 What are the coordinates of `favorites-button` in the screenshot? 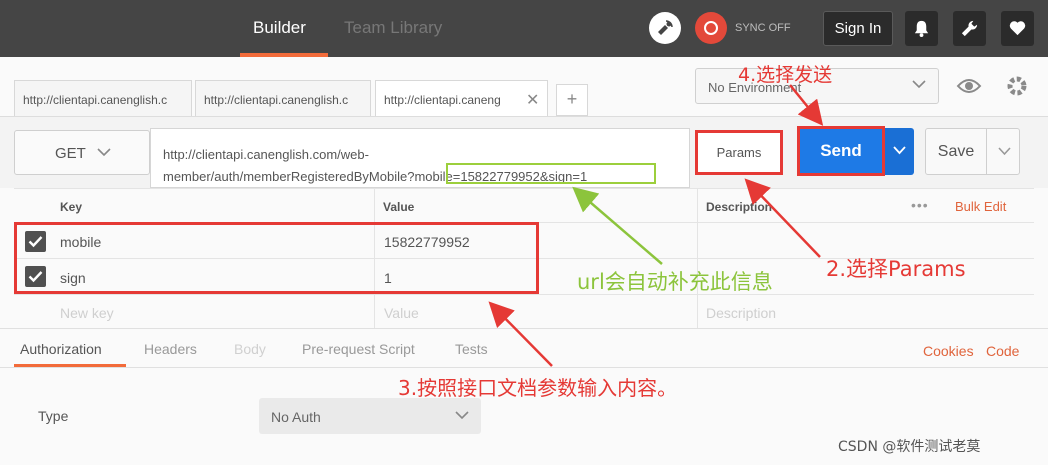 It's located at (1017, 28).